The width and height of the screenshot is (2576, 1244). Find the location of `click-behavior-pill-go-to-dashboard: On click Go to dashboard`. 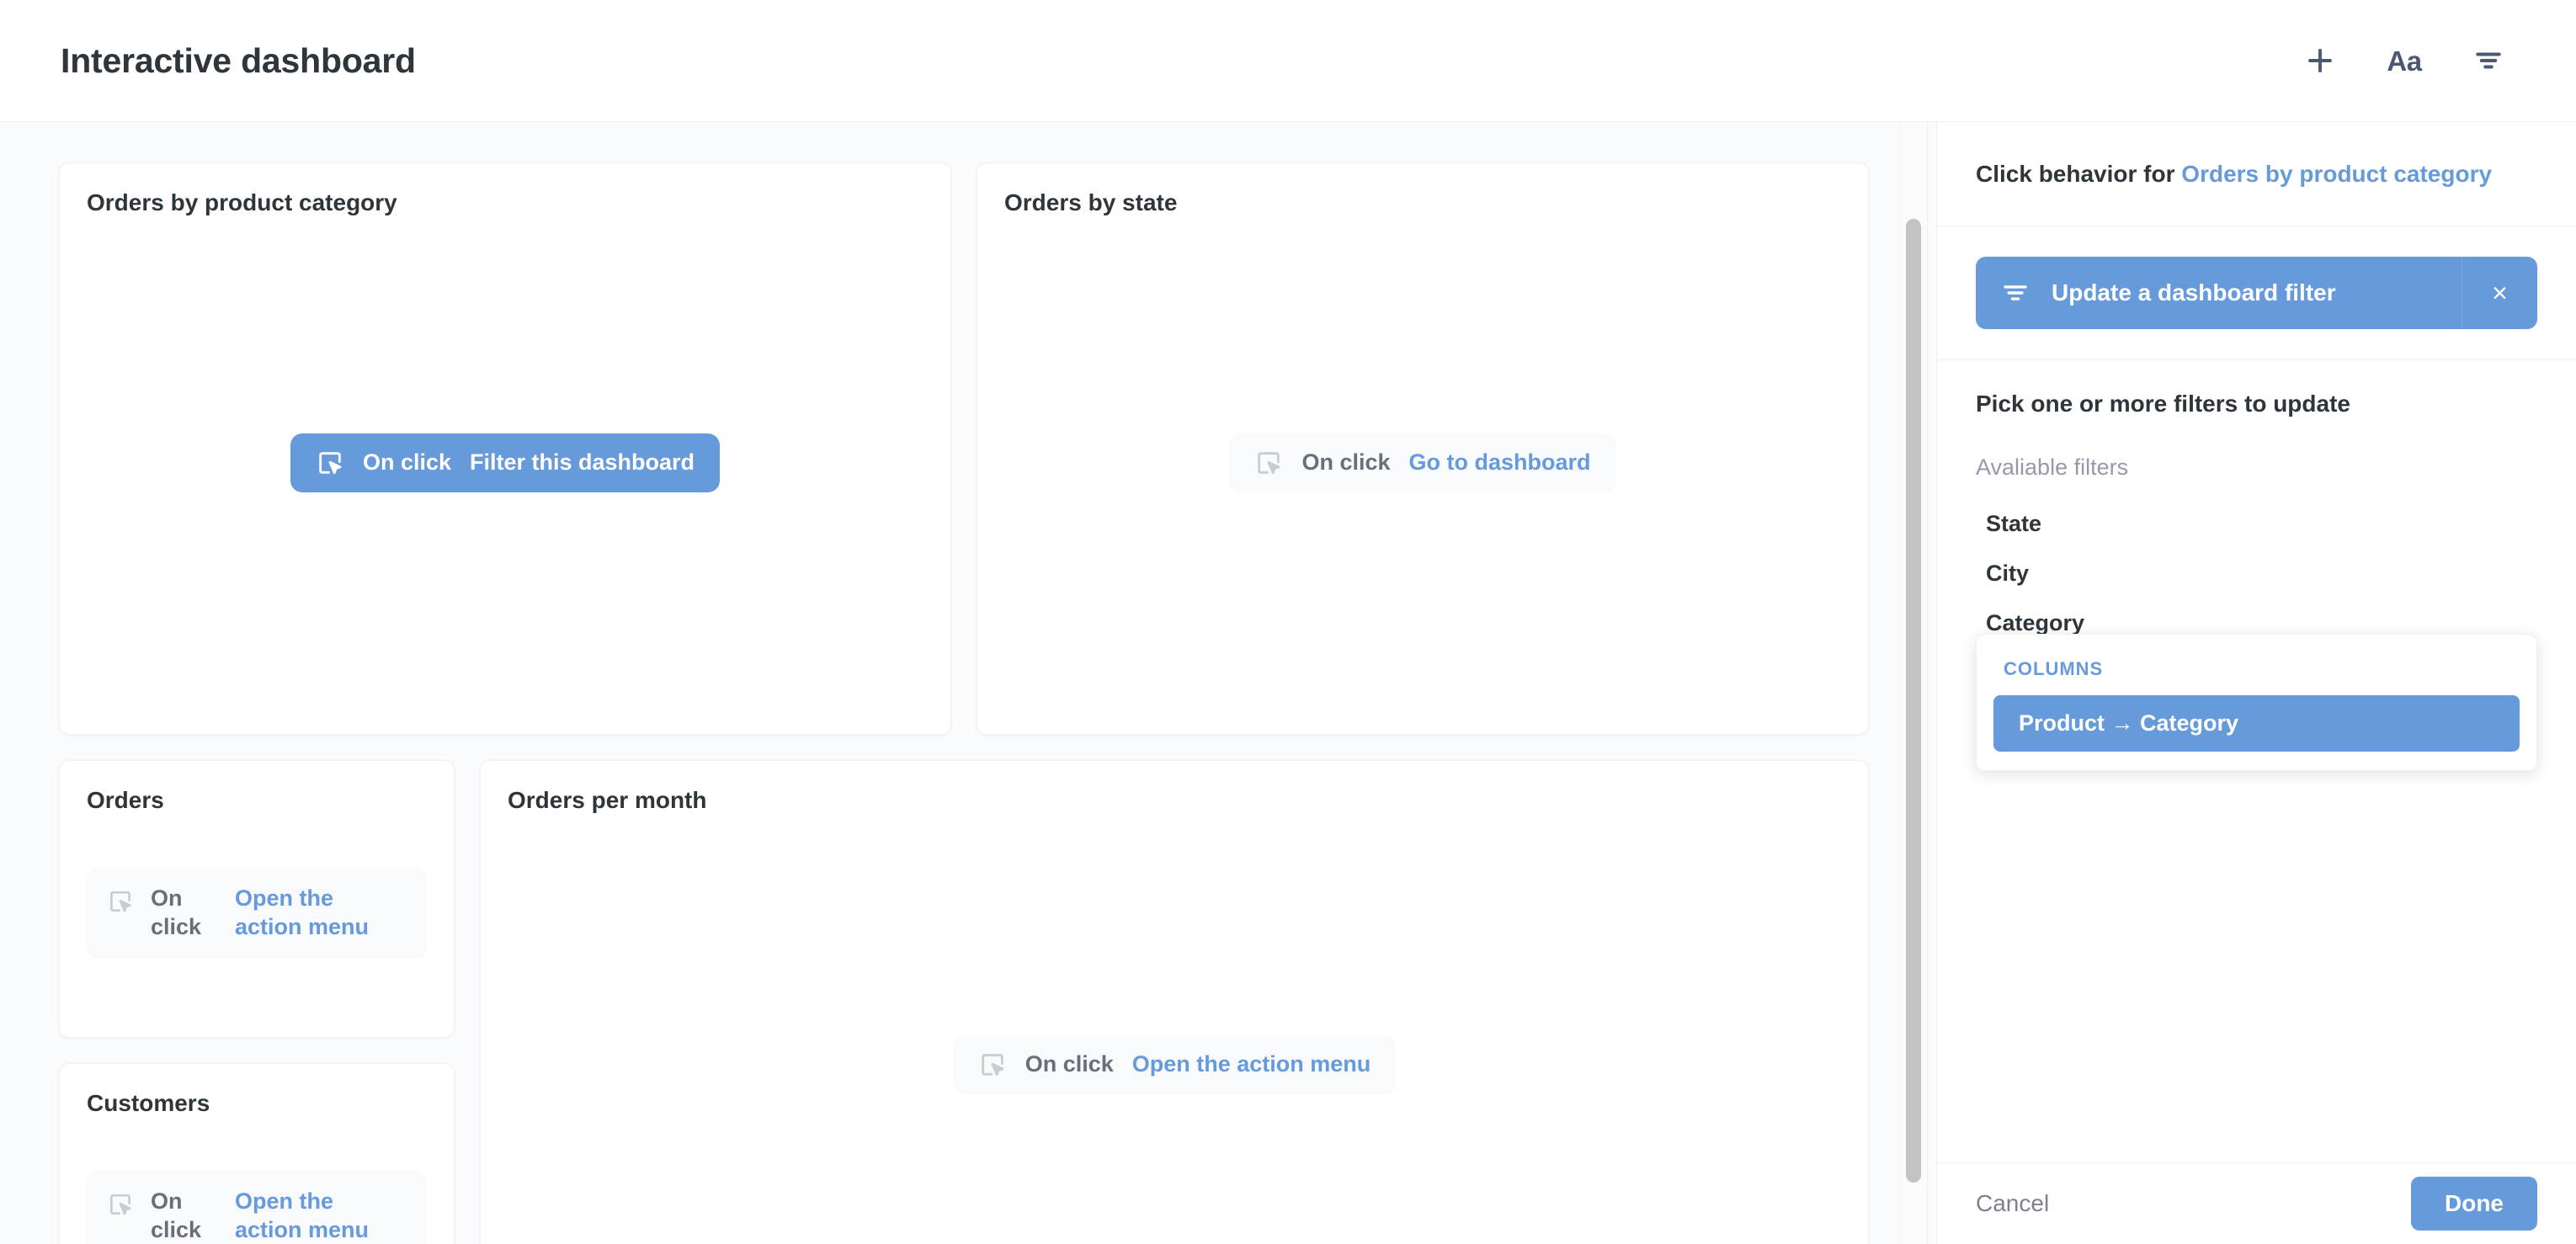

click-behavior-pill-go-to-dashboard: On click Go to dashboard is located at coordinates (1422, 462).